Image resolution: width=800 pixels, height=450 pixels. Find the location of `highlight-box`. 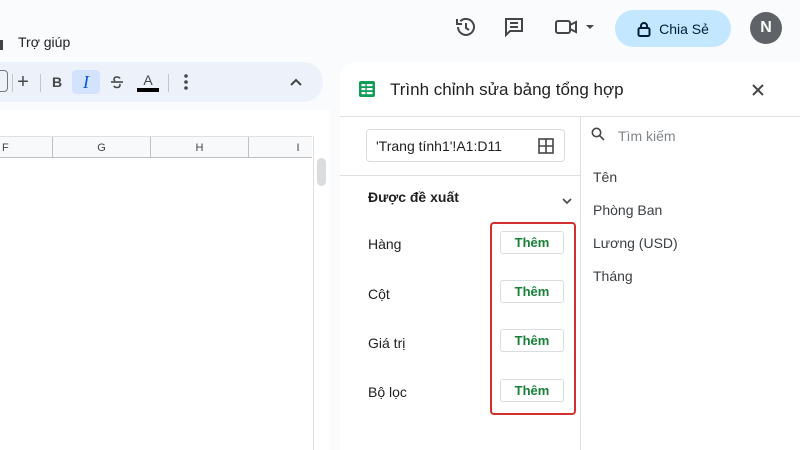

highlight-box is located at coordinates (533, 318).